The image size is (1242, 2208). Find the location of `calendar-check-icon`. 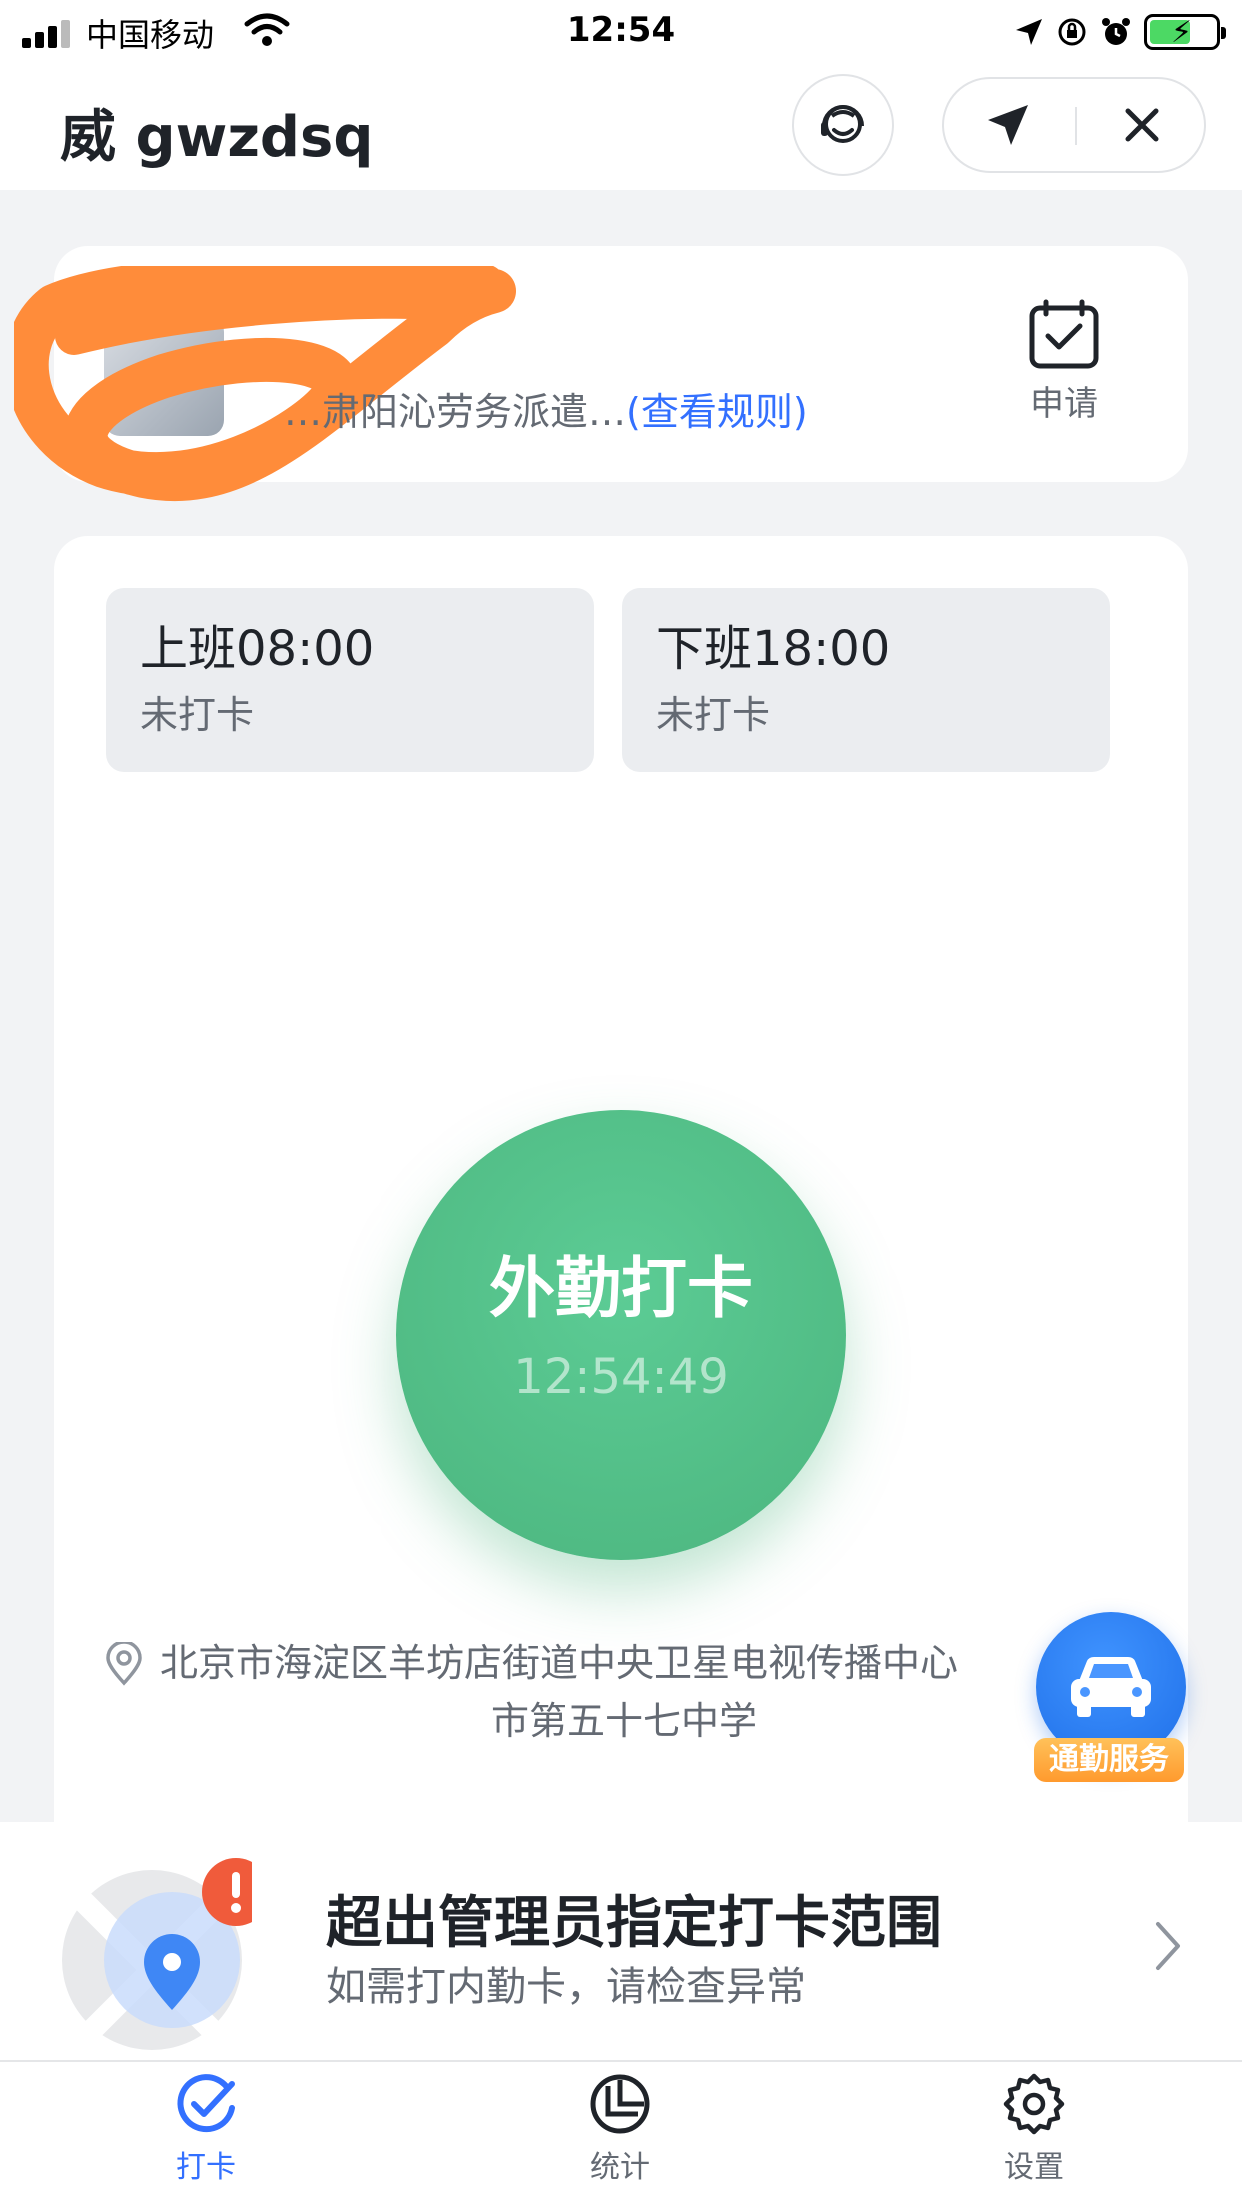

calendar-check-icon is located at coordinates (1064, 334).